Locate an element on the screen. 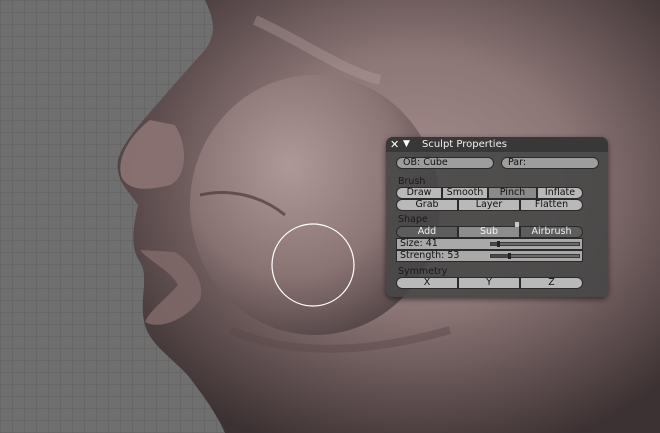 This screenshot has height=433, width=660. object-name-field: OB: Cube is located at coordinates (445, 163).